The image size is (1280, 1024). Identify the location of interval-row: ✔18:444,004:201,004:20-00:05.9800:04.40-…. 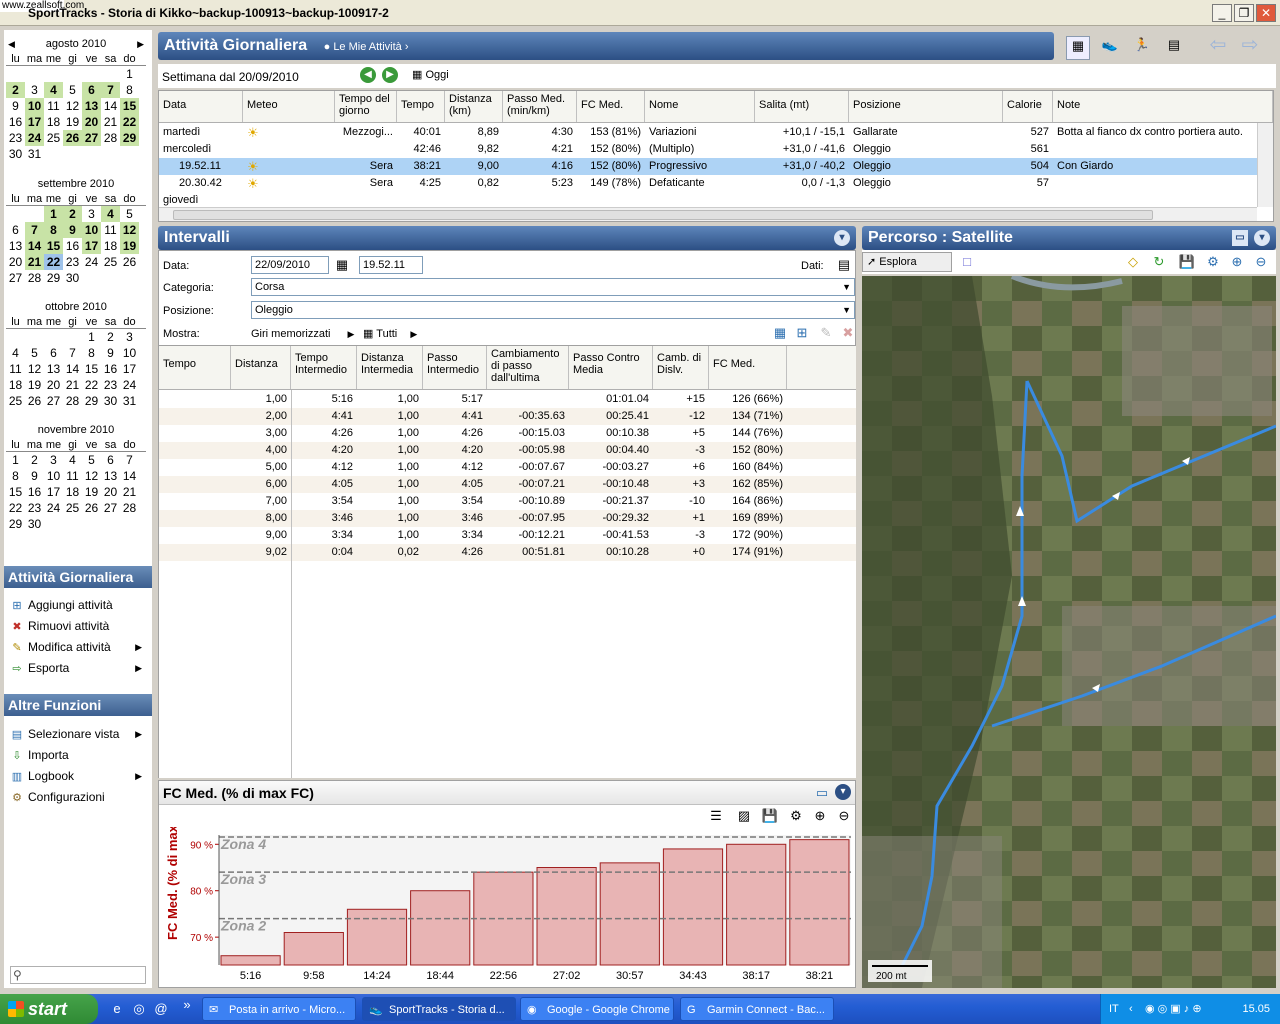
(507, 450).